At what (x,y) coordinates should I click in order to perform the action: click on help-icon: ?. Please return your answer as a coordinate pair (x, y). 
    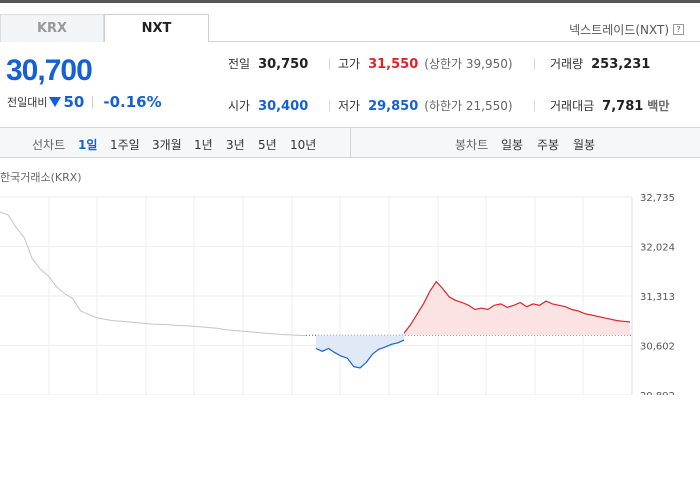
    Looking at the image, I should click on (678, 29).